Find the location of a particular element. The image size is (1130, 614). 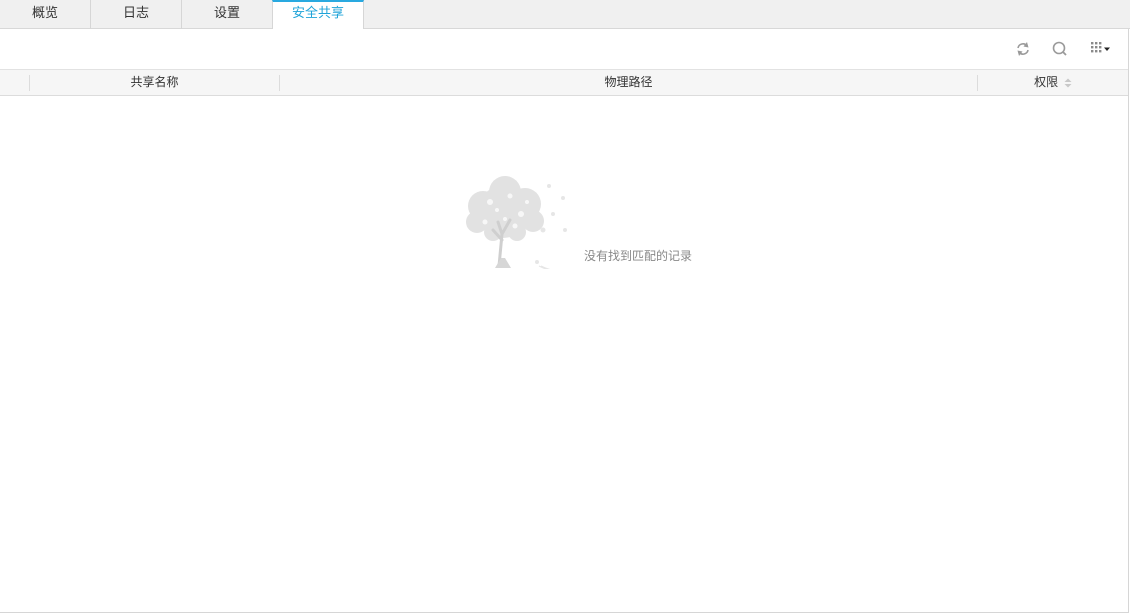

search-button is located at coordinates (1060, 49).